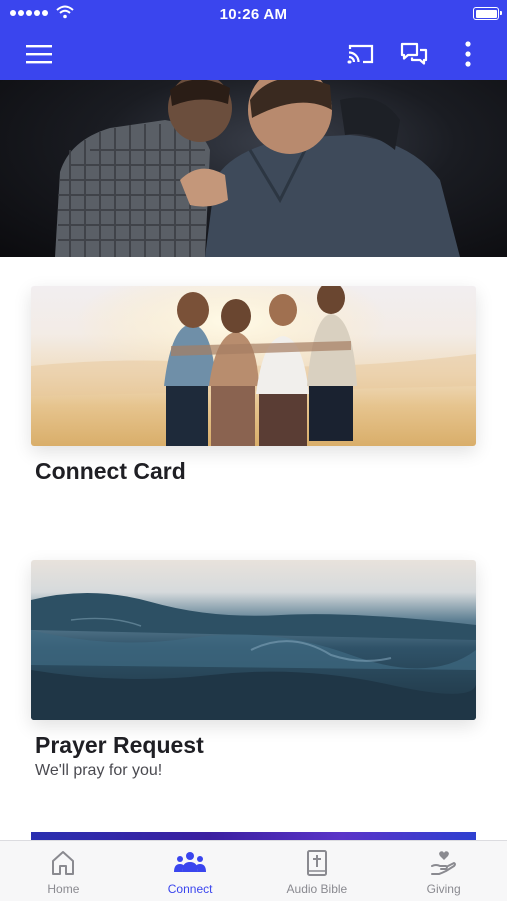 Image resolution: width=507 pixels, height=901 pixels. I want to click on more-vert-icon, so click(468, 54).